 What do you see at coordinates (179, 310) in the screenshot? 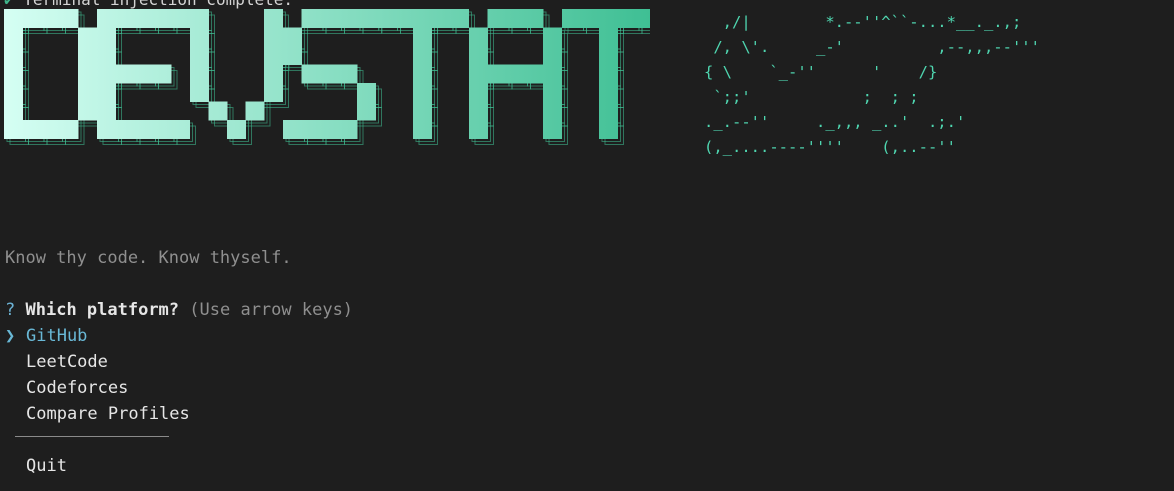
I see `platform-prompt: ? Which platform? (Use arrow keys)` at bounding box center [179, 310].